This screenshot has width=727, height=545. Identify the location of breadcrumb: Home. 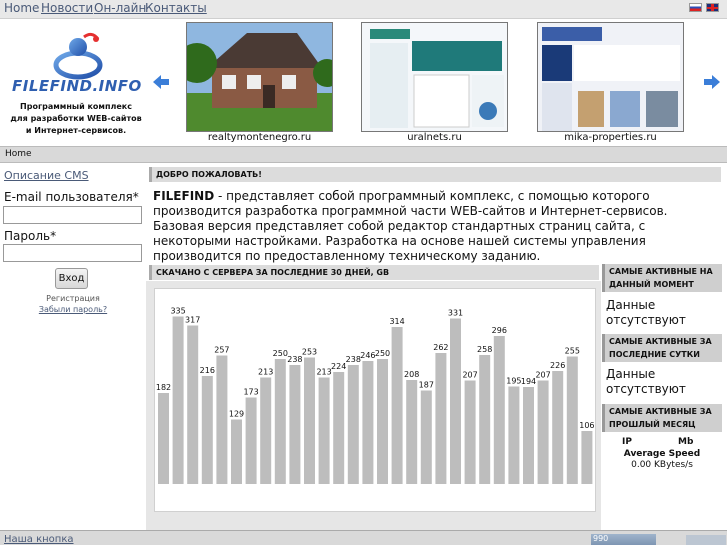
(363, 154).